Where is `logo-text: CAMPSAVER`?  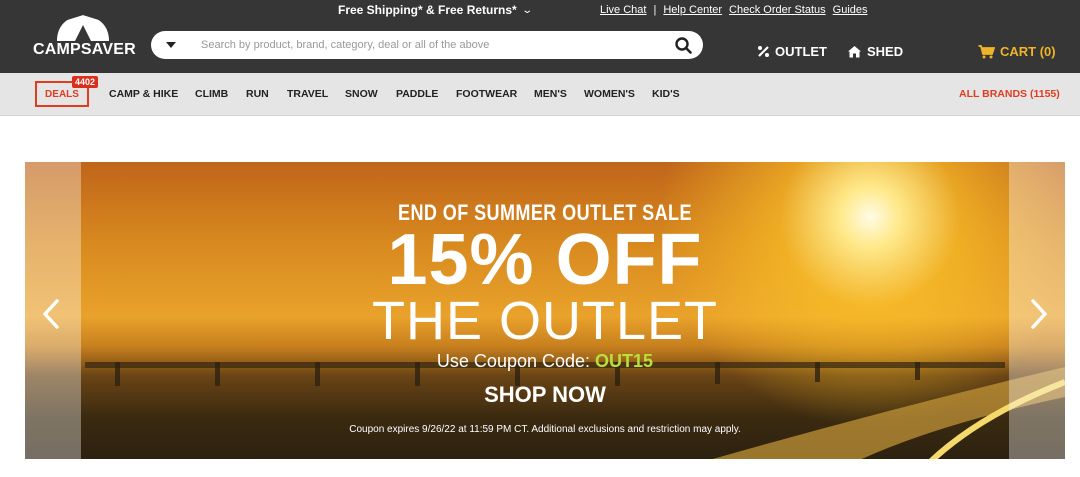 logo-text: CAMPSAVER is located at coordinates (84, 49).